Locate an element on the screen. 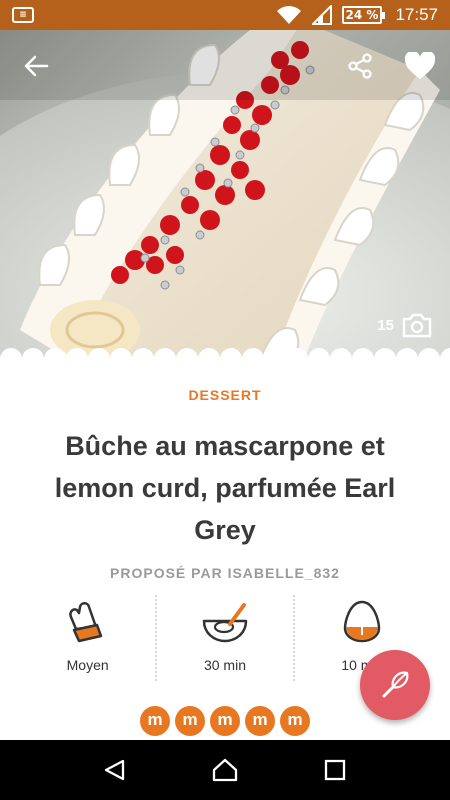  difficulty-label: Moyen is located at coordinates (87, 665).